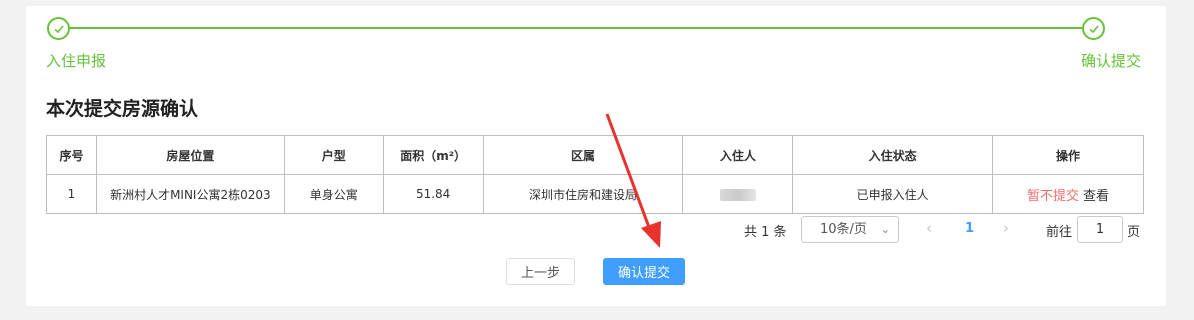  Describe the element at coordinates (969, 228) in the screenshot. I see `current-page-number: 1` at that location.